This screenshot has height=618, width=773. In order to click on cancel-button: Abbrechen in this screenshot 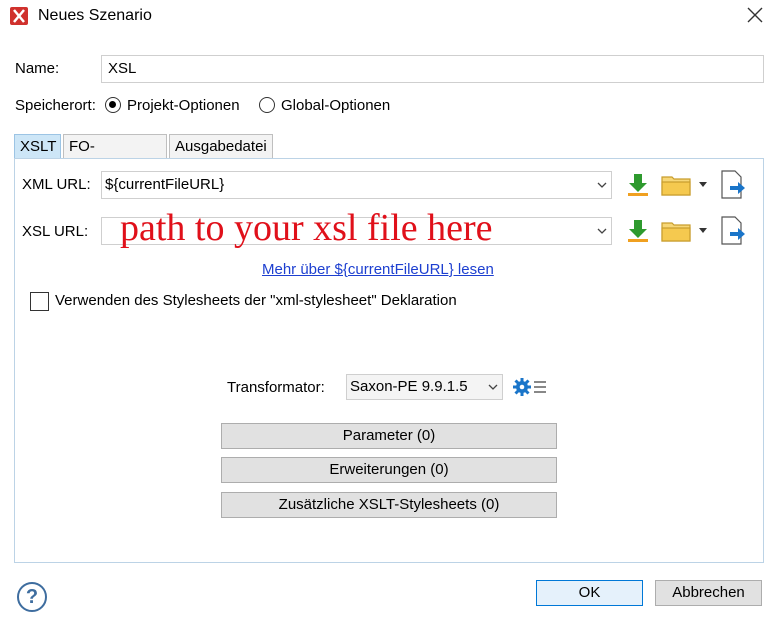, I will do `click(708, 593)`.